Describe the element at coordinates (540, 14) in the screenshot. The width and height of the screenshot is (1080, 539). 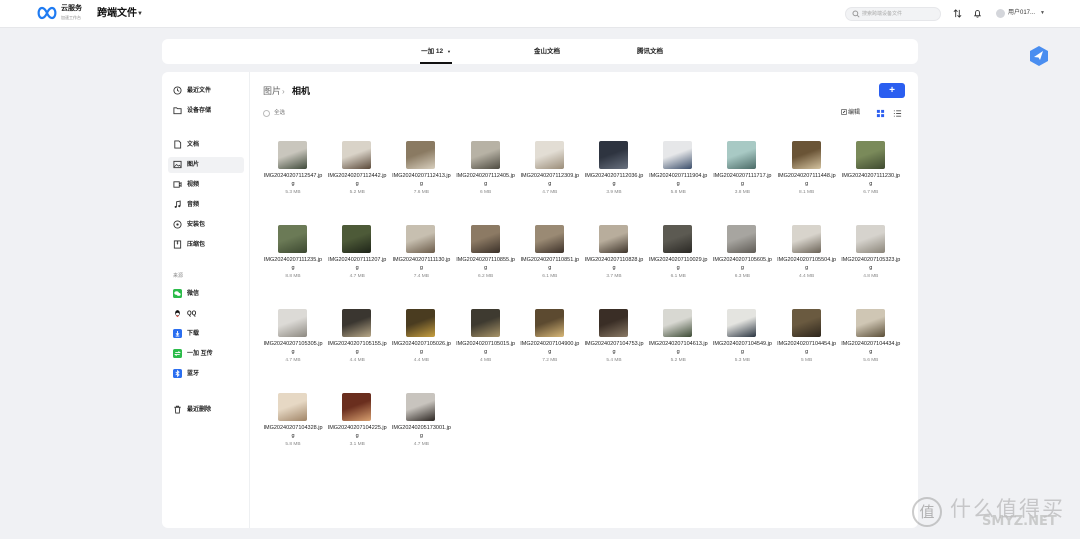
I see `top-bar: 云服务 加速工作台 跨端文件 ▼ 用户017... ▼` at that location.